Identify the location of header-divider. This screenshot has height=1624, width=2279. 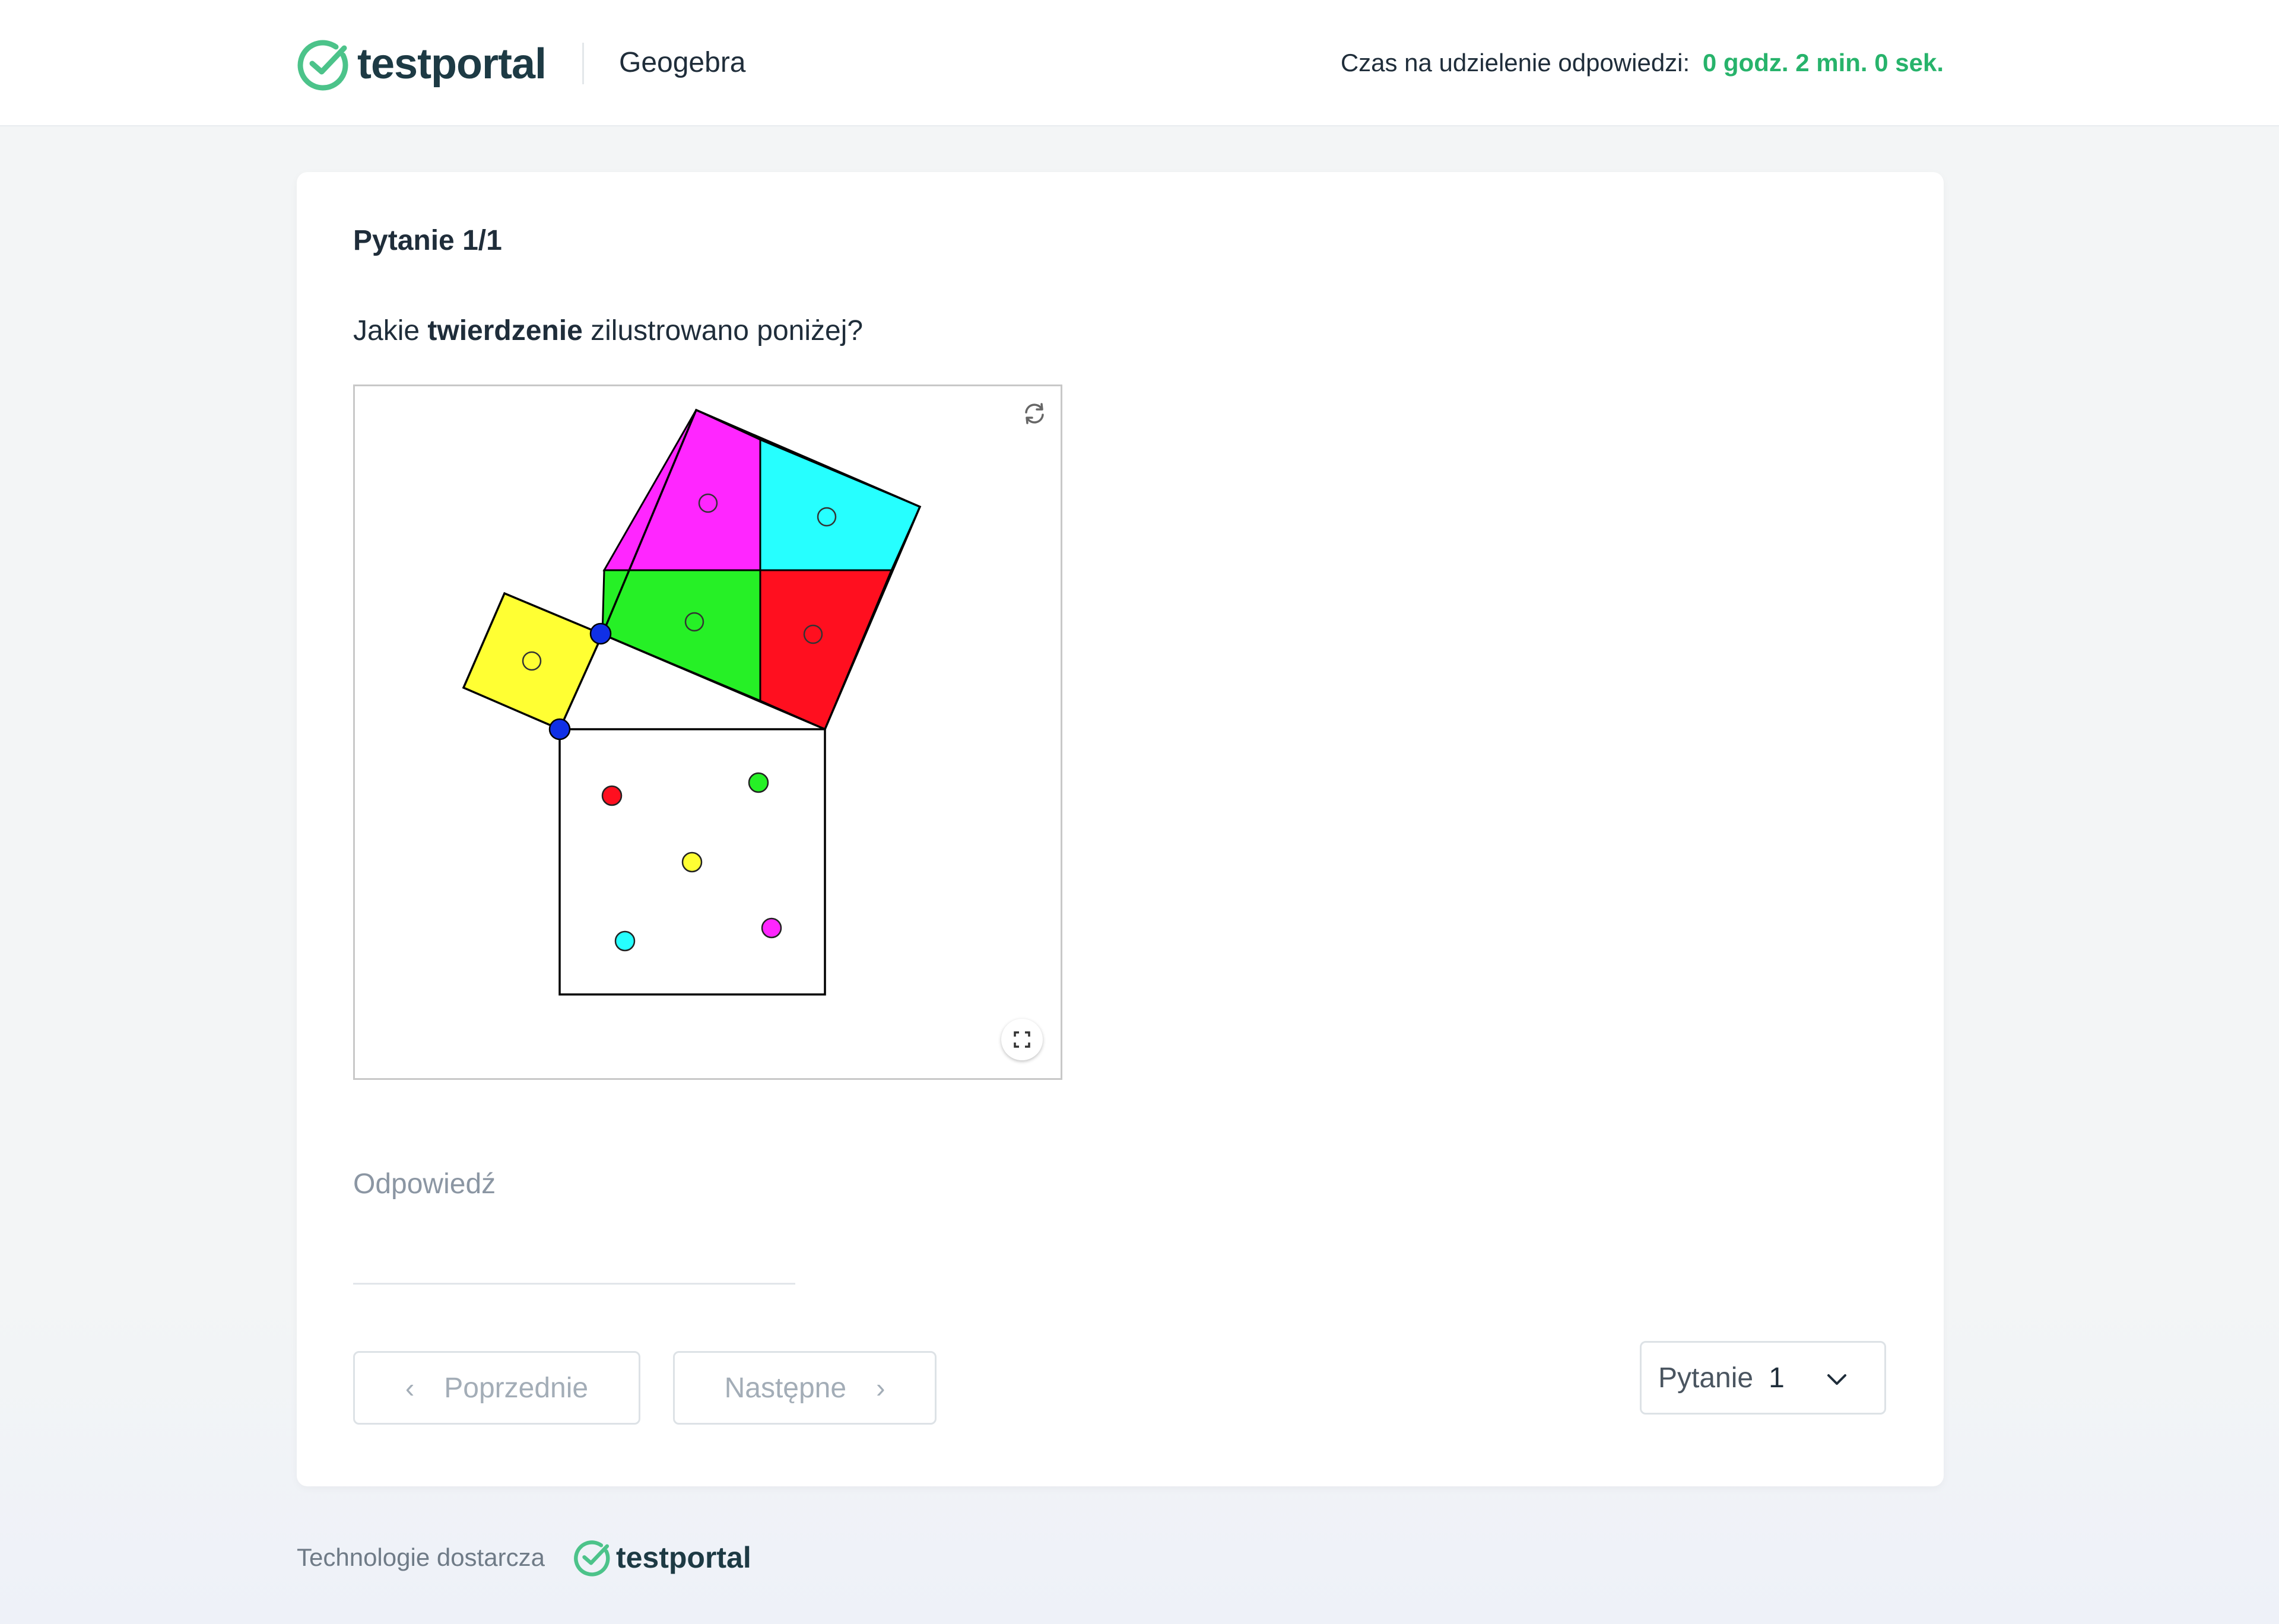
(583, 63).